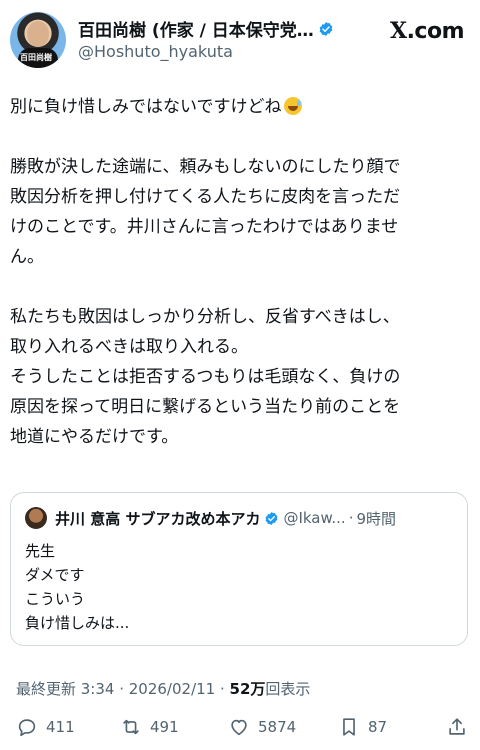 The width and height of the screenshot is (480, 750). Describe the element at coordinates (60, 727) in the screenshot. I see `reply-count: 411` at that location.